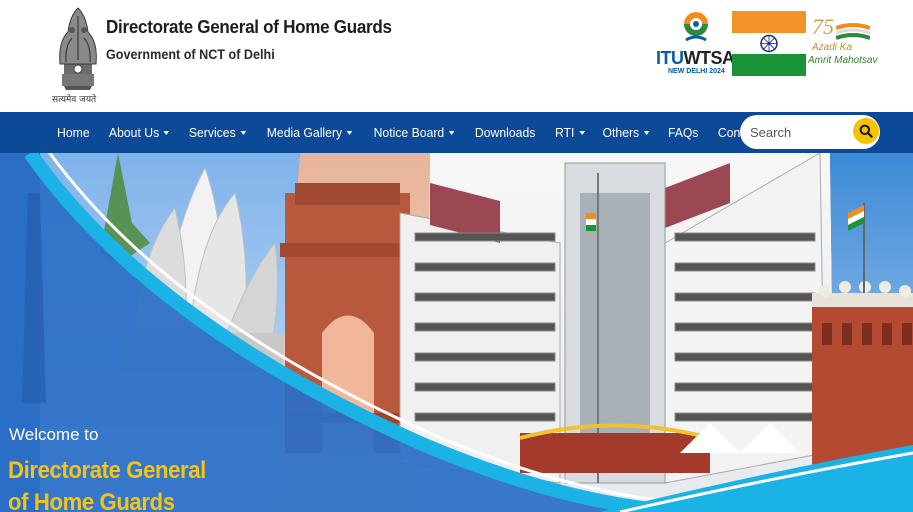 Image resolution: width=913 pixels, height=512 pixels. I want to click on nav-item-label: RTI, so click(564, 132).